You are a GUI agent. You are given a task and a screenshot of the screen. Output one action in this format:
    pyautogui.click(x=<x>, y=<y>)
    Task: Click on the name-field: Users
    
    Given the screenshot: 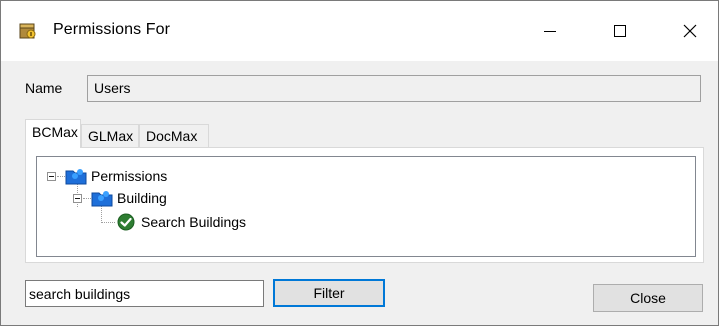 What is the action you would take?
    pyautogui.click(x=394, y=88)
    